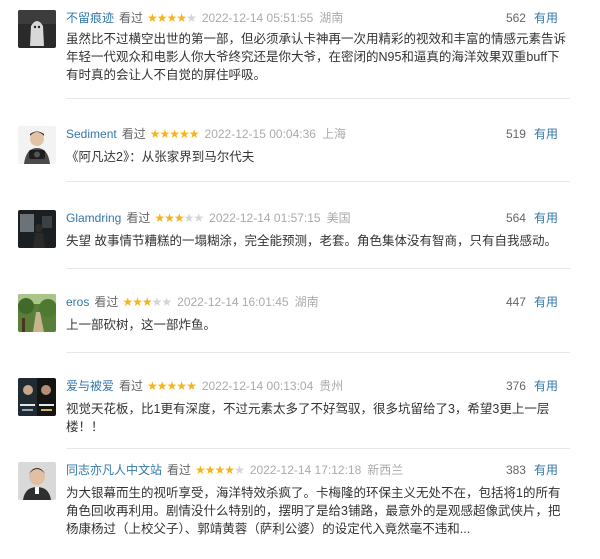 This screenshot has width=600, height=559. Describe the element at coordinates (532, 218) in the screenshot. I see `vote-area: 564 有用` at that location.